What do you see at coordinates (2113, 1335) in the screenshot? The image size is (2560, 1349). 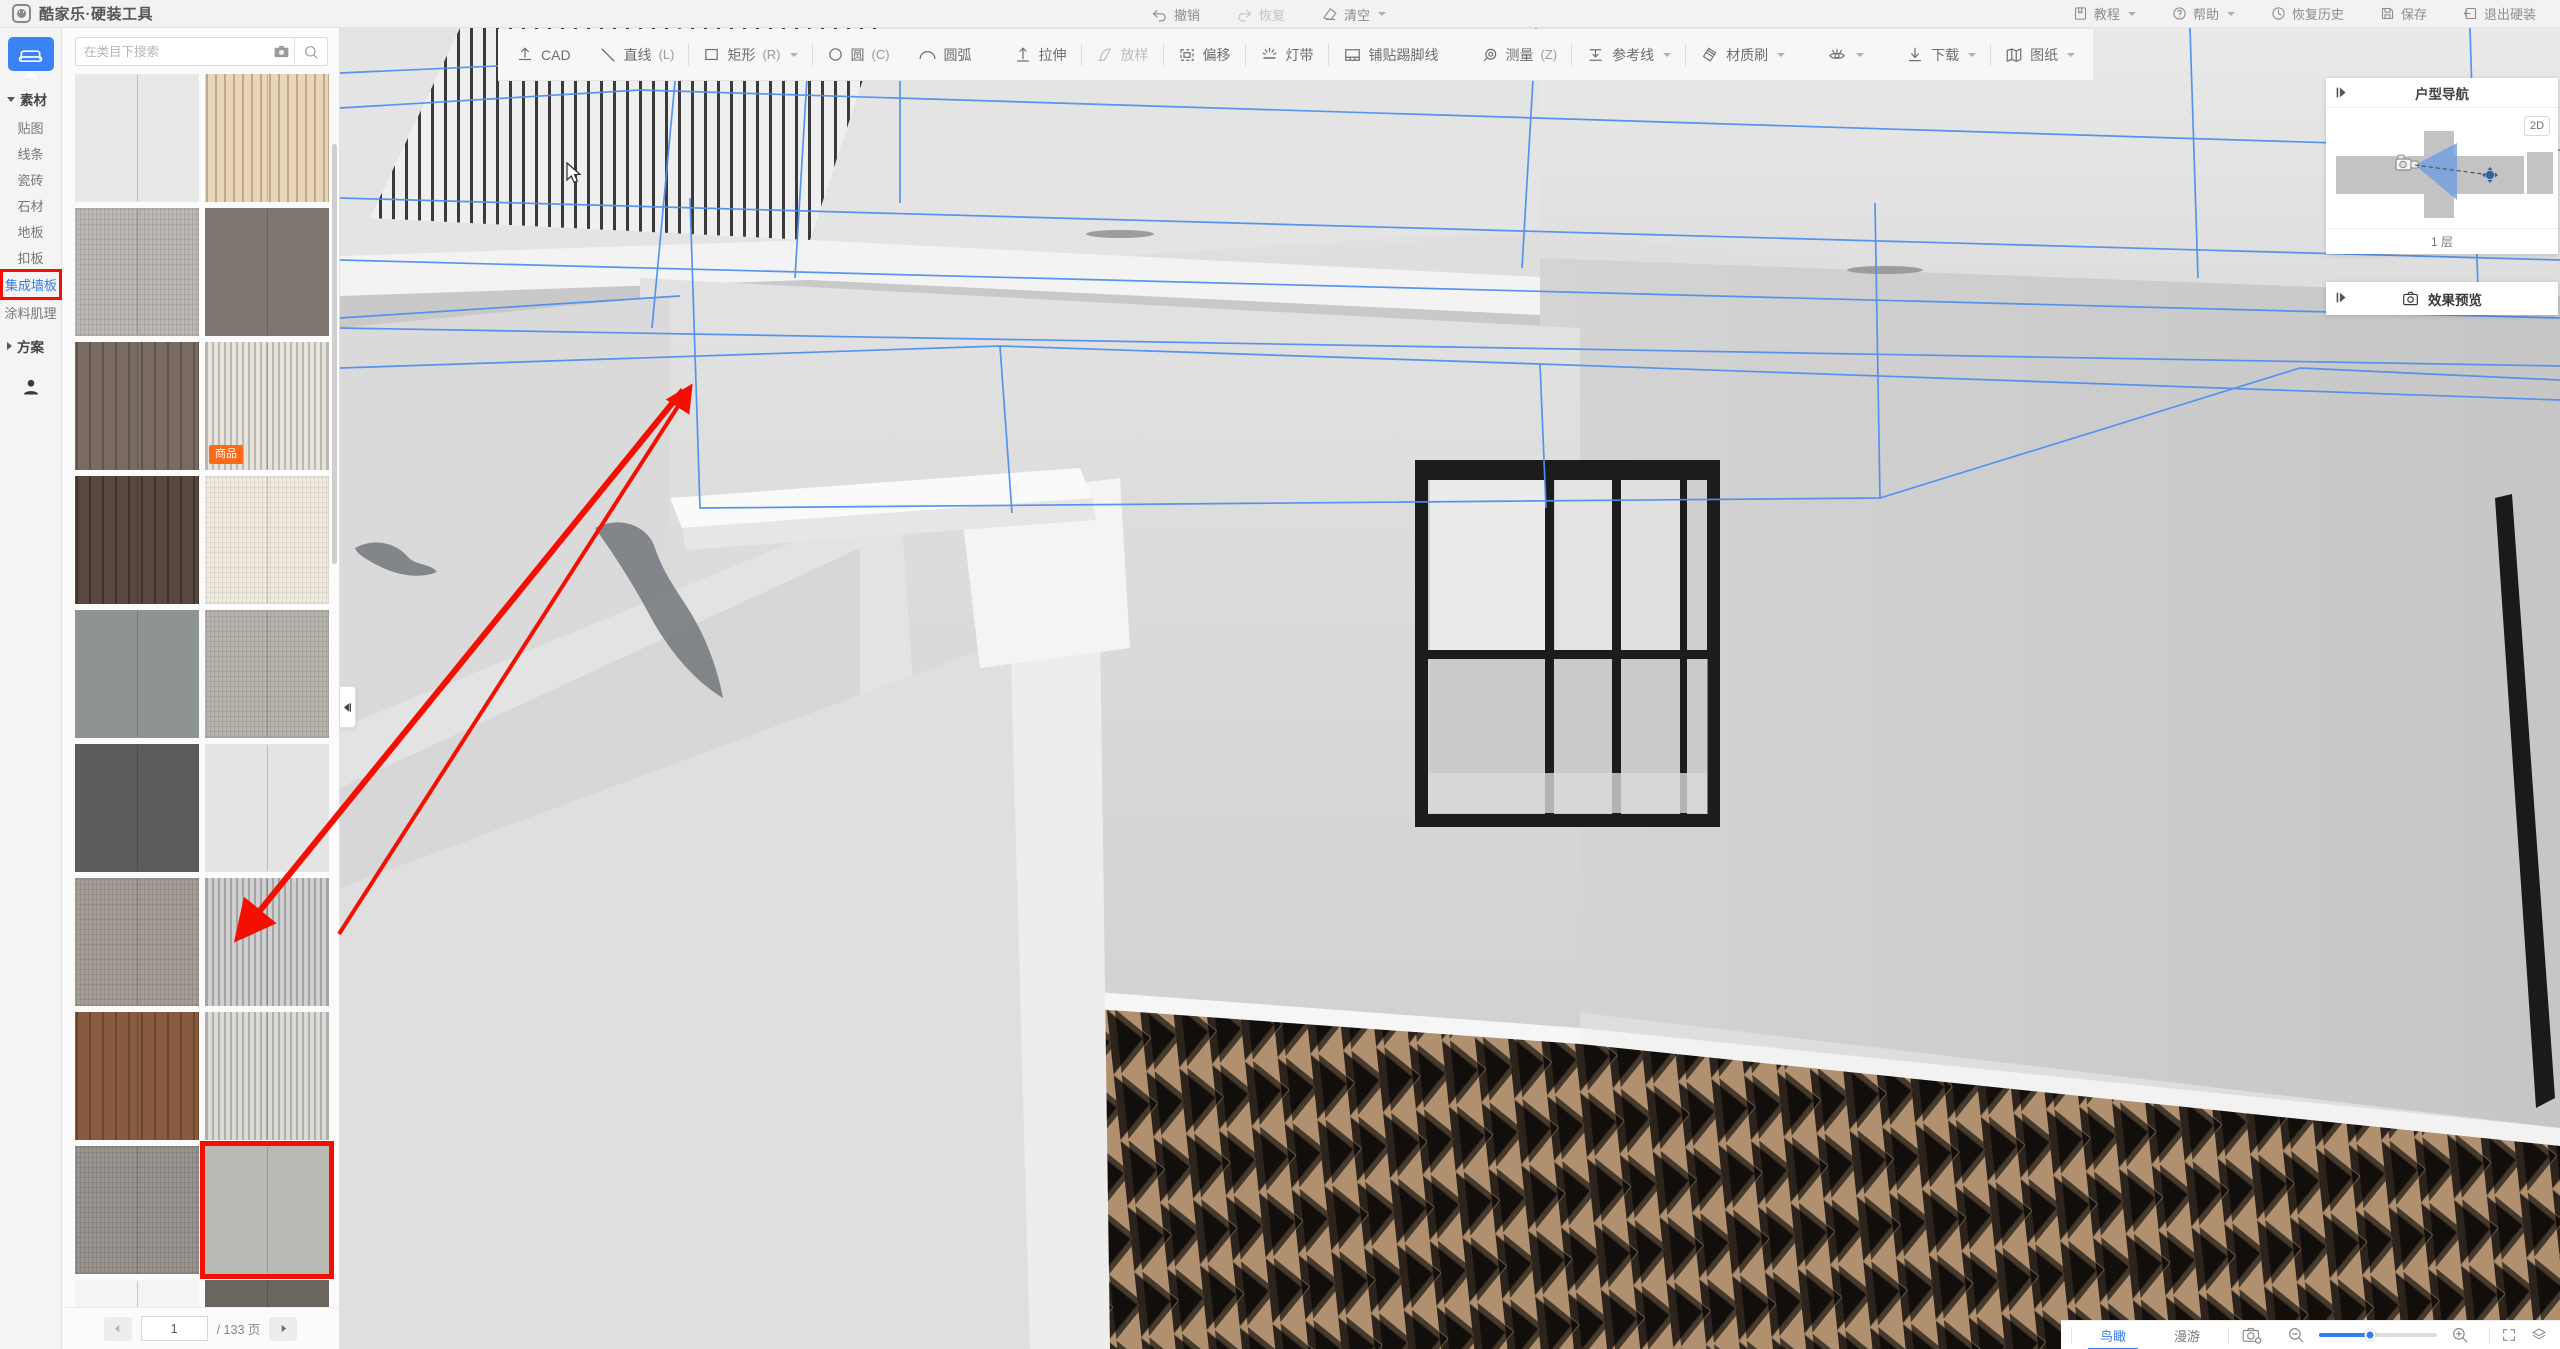 I see `view-tab-birdseye: 鸟瞰` at bounding box center [2113, 1335].